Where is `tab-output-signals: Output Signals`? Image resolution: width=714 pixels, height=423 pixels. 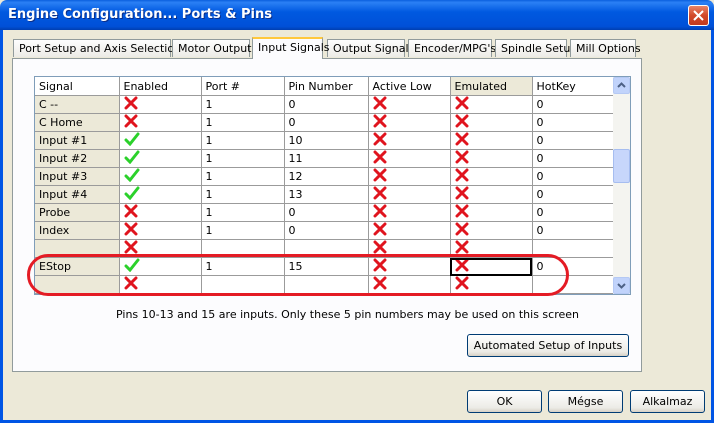
tab-output-signals: Output Signals is located at coordinates (370, 48).